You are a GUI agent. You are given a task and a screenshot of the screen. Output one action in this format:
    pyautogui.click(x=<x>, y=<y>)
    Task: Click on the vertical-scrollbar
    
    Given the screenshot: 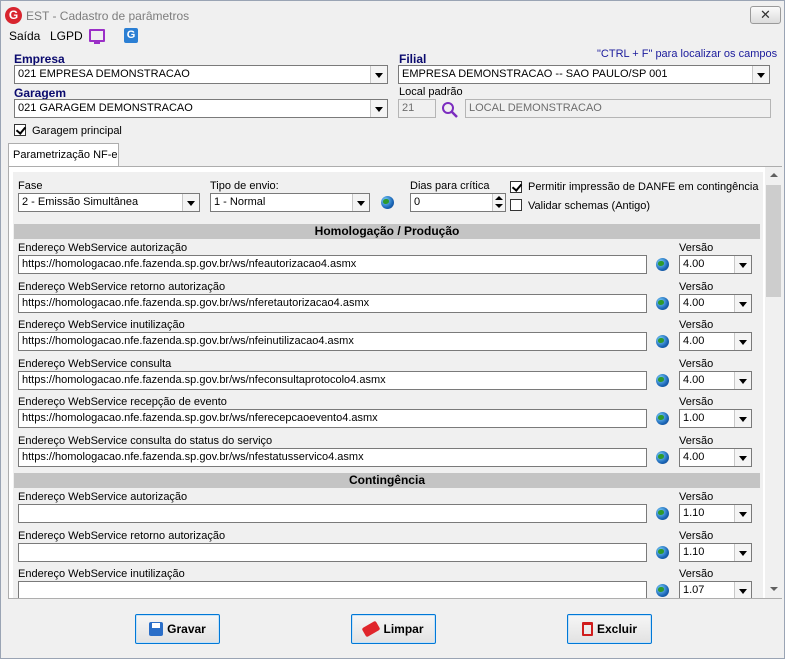 What is the action you would take?
    pyautogui.click(x=773, y=382)
    